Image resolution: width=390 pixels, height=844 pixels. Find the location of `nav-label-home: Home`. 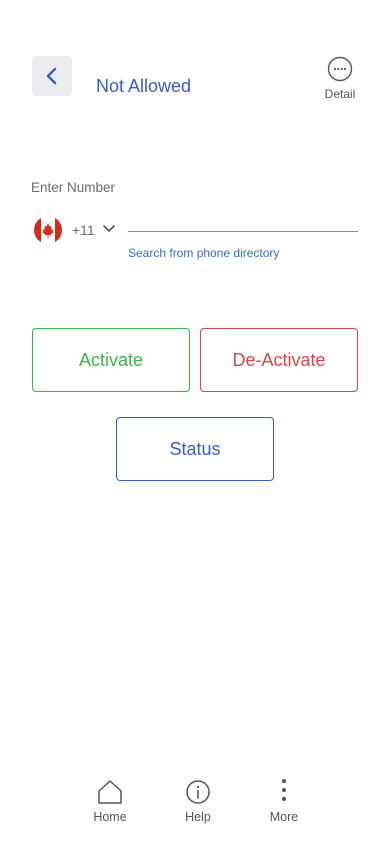

nav-label-home: Home is located at coordinates (110, 817).